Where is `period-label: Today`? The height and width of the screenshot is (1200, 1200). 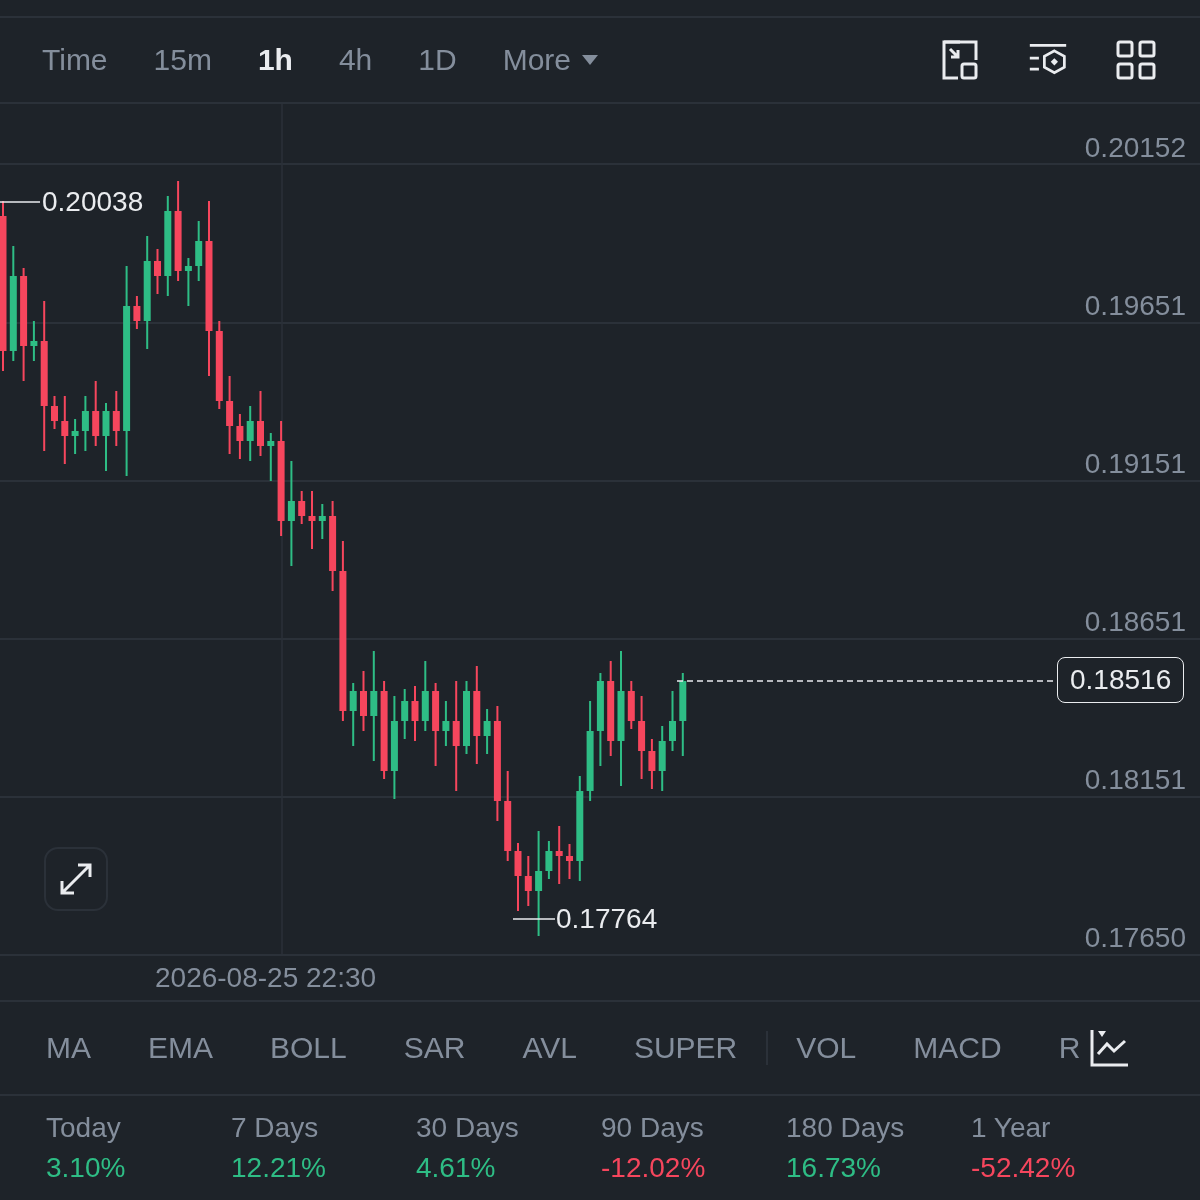
period-label: Today is located at coordinates (84, 1128).